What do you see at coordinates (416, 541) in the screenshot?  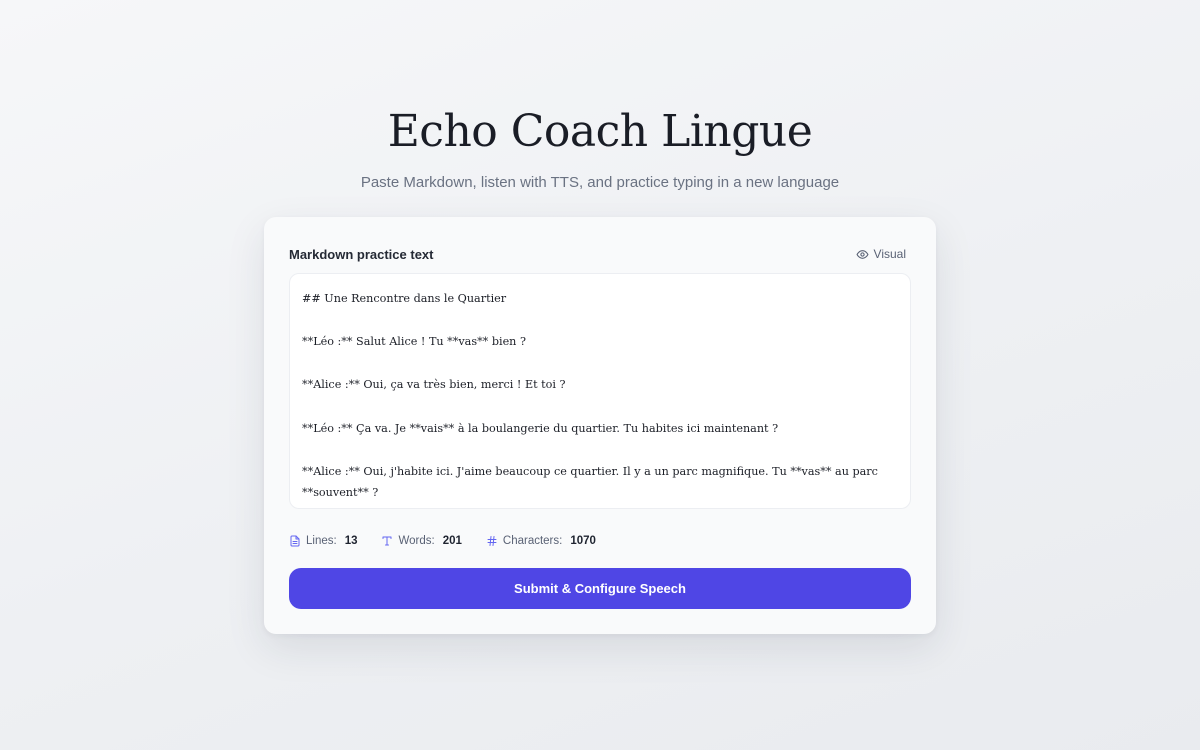 I see `words-label: Words:` at bounding box center [416, 541].